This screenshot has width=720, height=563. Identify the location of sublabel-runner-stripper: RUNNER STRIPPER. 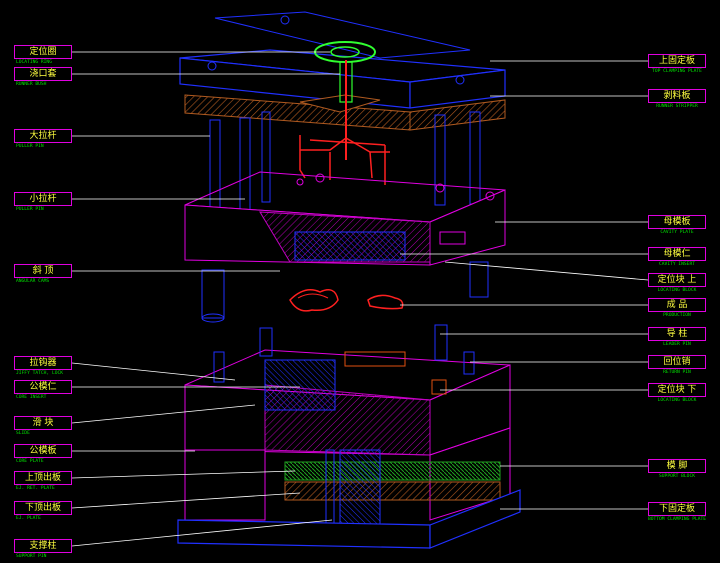
(677, 106).